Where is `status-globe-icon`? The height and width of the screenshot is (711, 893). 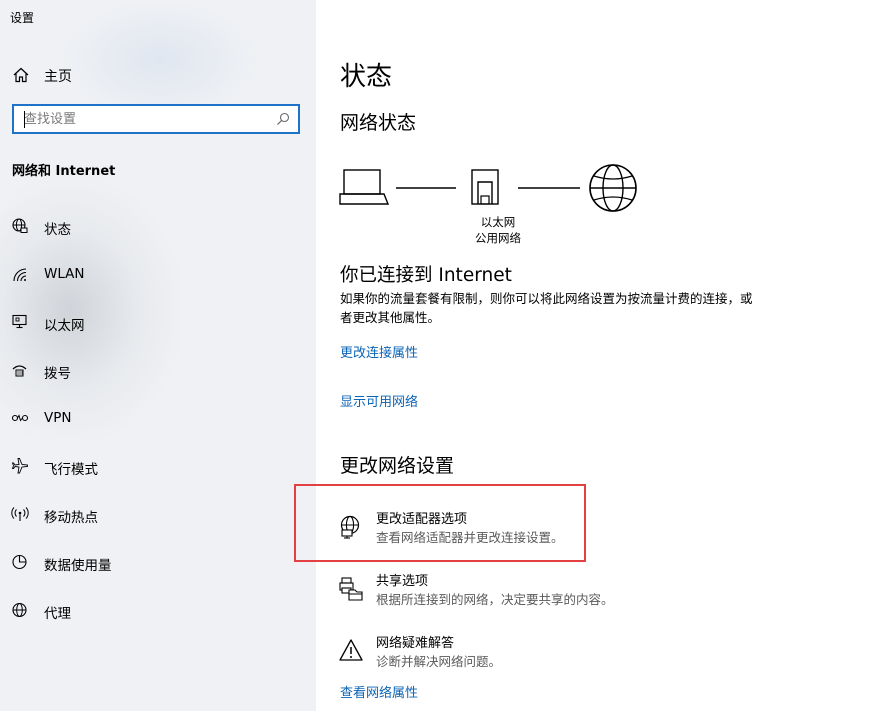
status-globe-icon is located at coordinates (20, 225).